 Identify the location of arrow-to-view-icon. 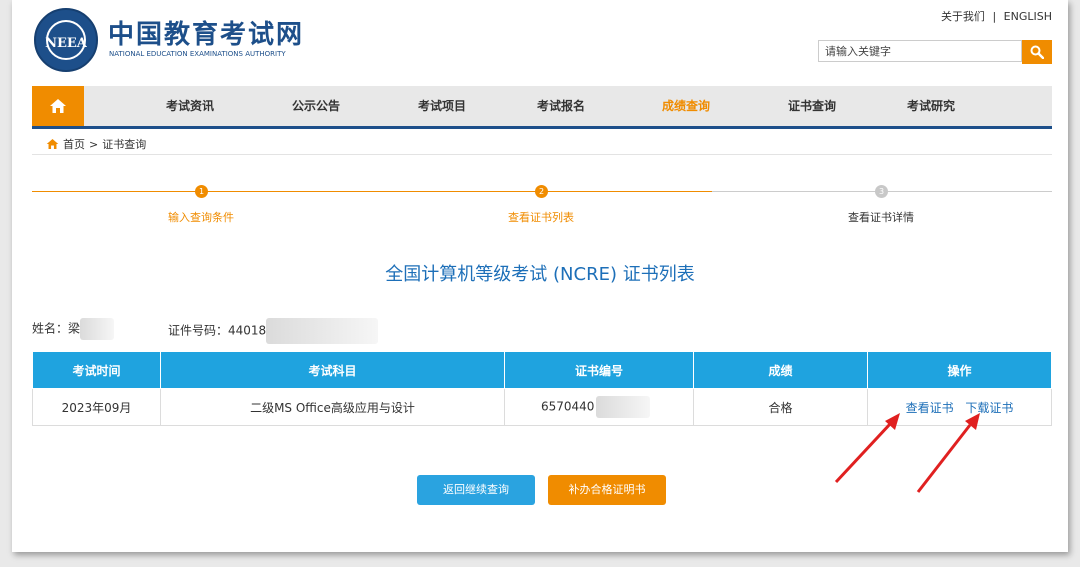
(867, 448).